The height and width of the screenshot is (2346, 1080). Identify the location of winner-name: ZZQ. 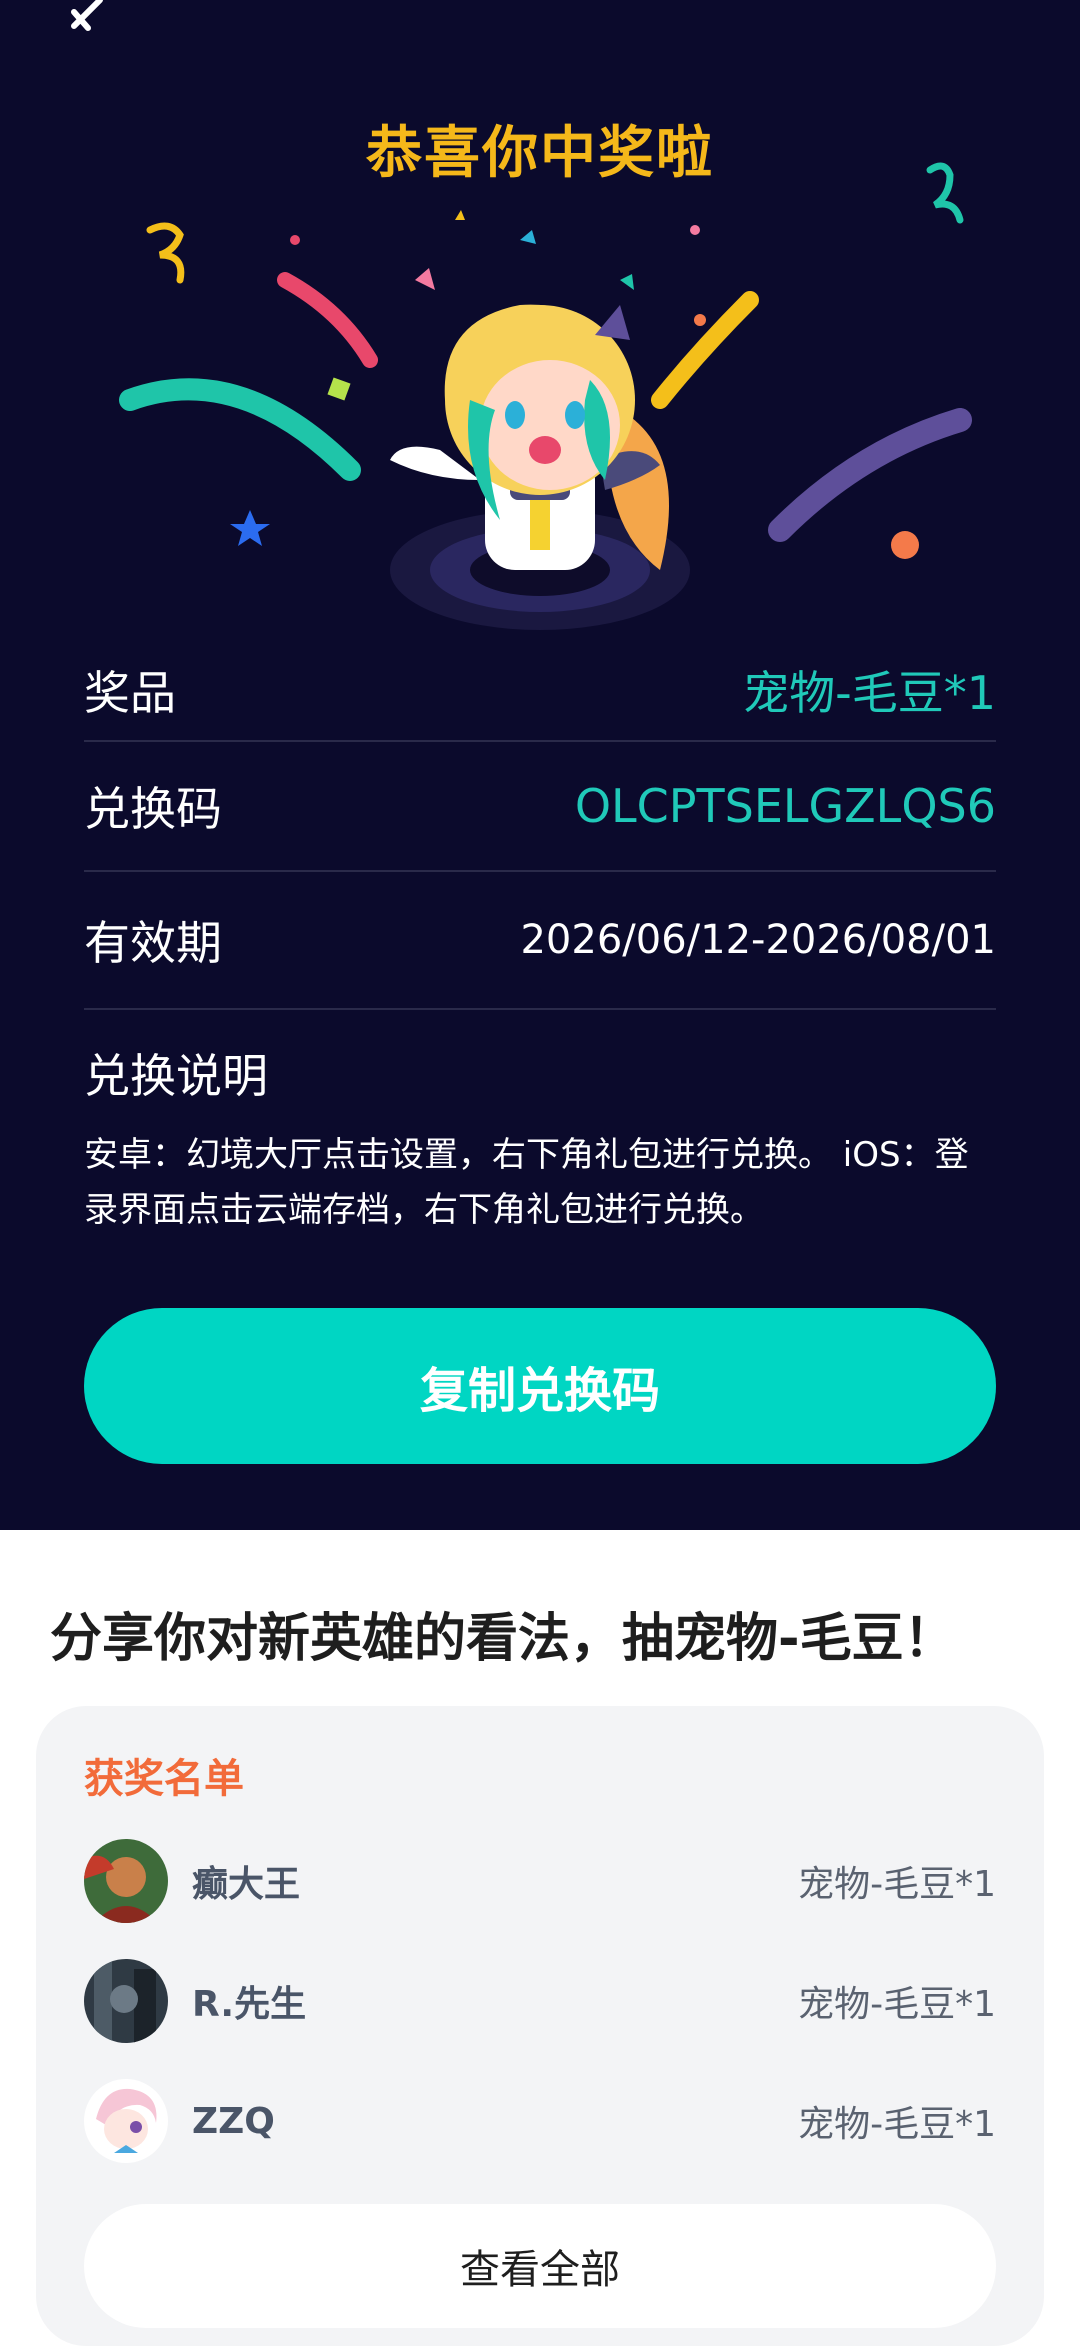
(233, 2121).